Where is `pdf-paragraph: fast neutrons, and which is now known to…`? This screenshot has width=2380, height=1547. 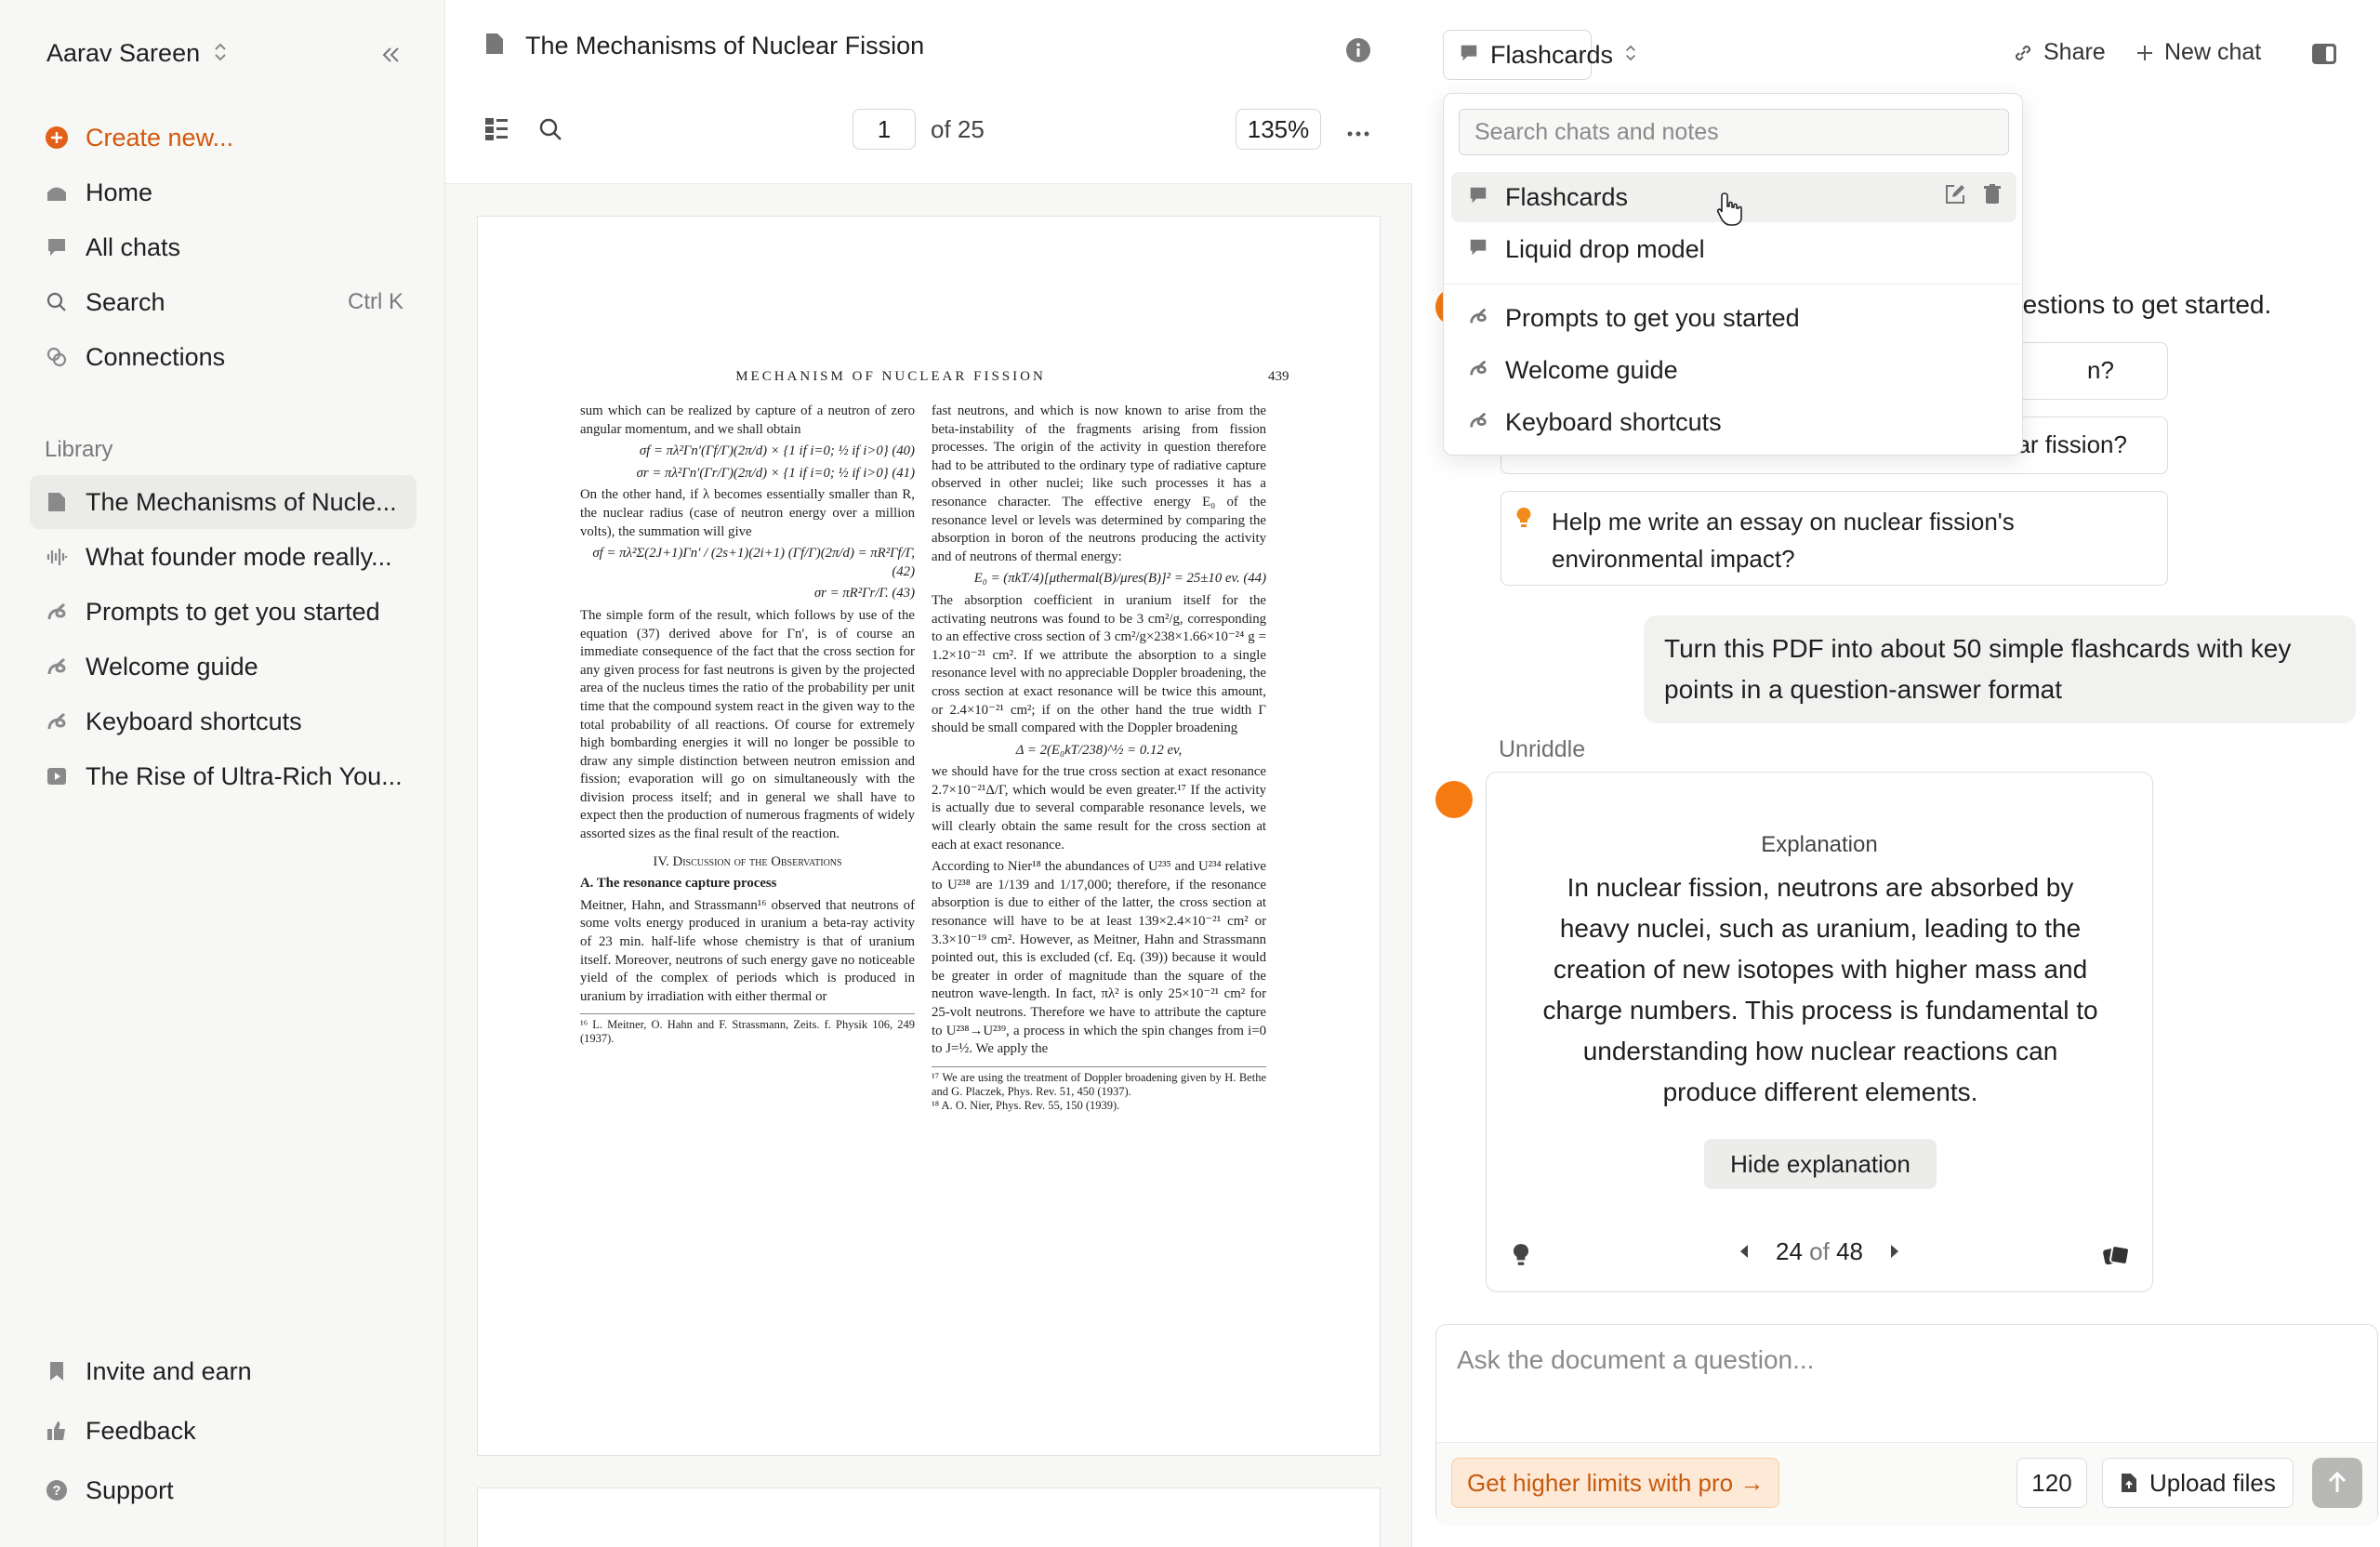 pdf-paragraph: fast neutrons, and which is now known to… is located at coordinates (1099, 483).